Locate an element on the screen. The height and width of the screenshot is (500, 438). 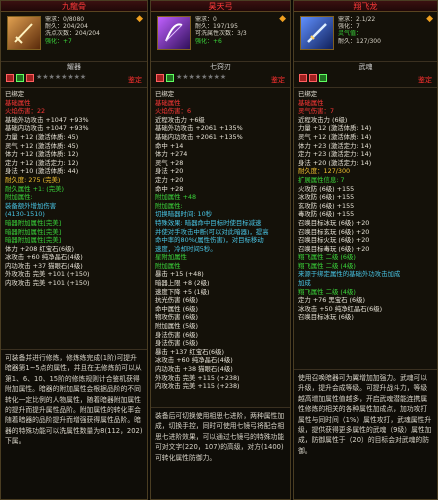
info-line: 耐久：204/204 is located at coordinates (66, 27).